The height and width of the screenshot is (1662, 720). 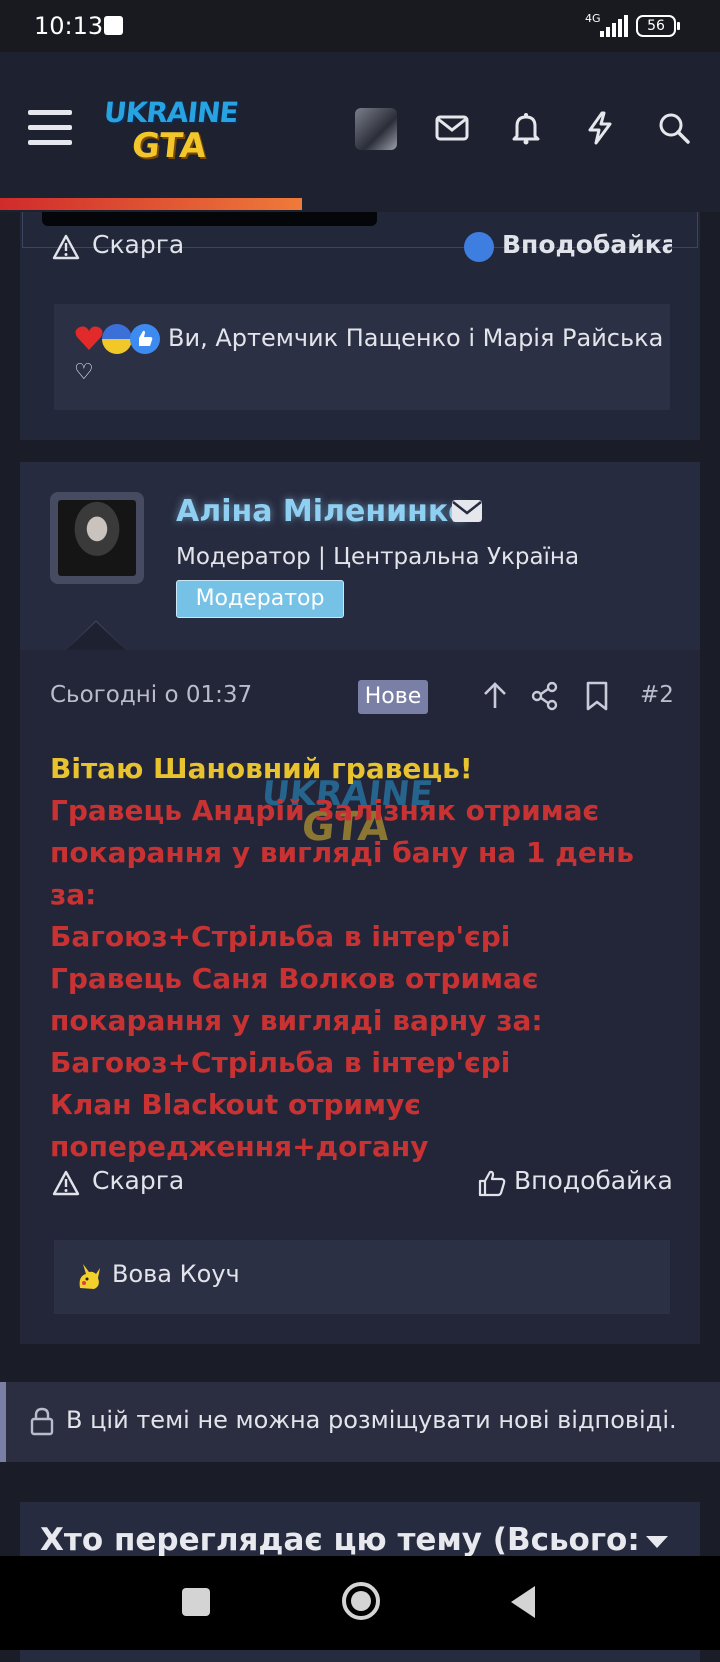 I want to click on post-date: Сьогодні о 01:37, so click(x=151, y=695).